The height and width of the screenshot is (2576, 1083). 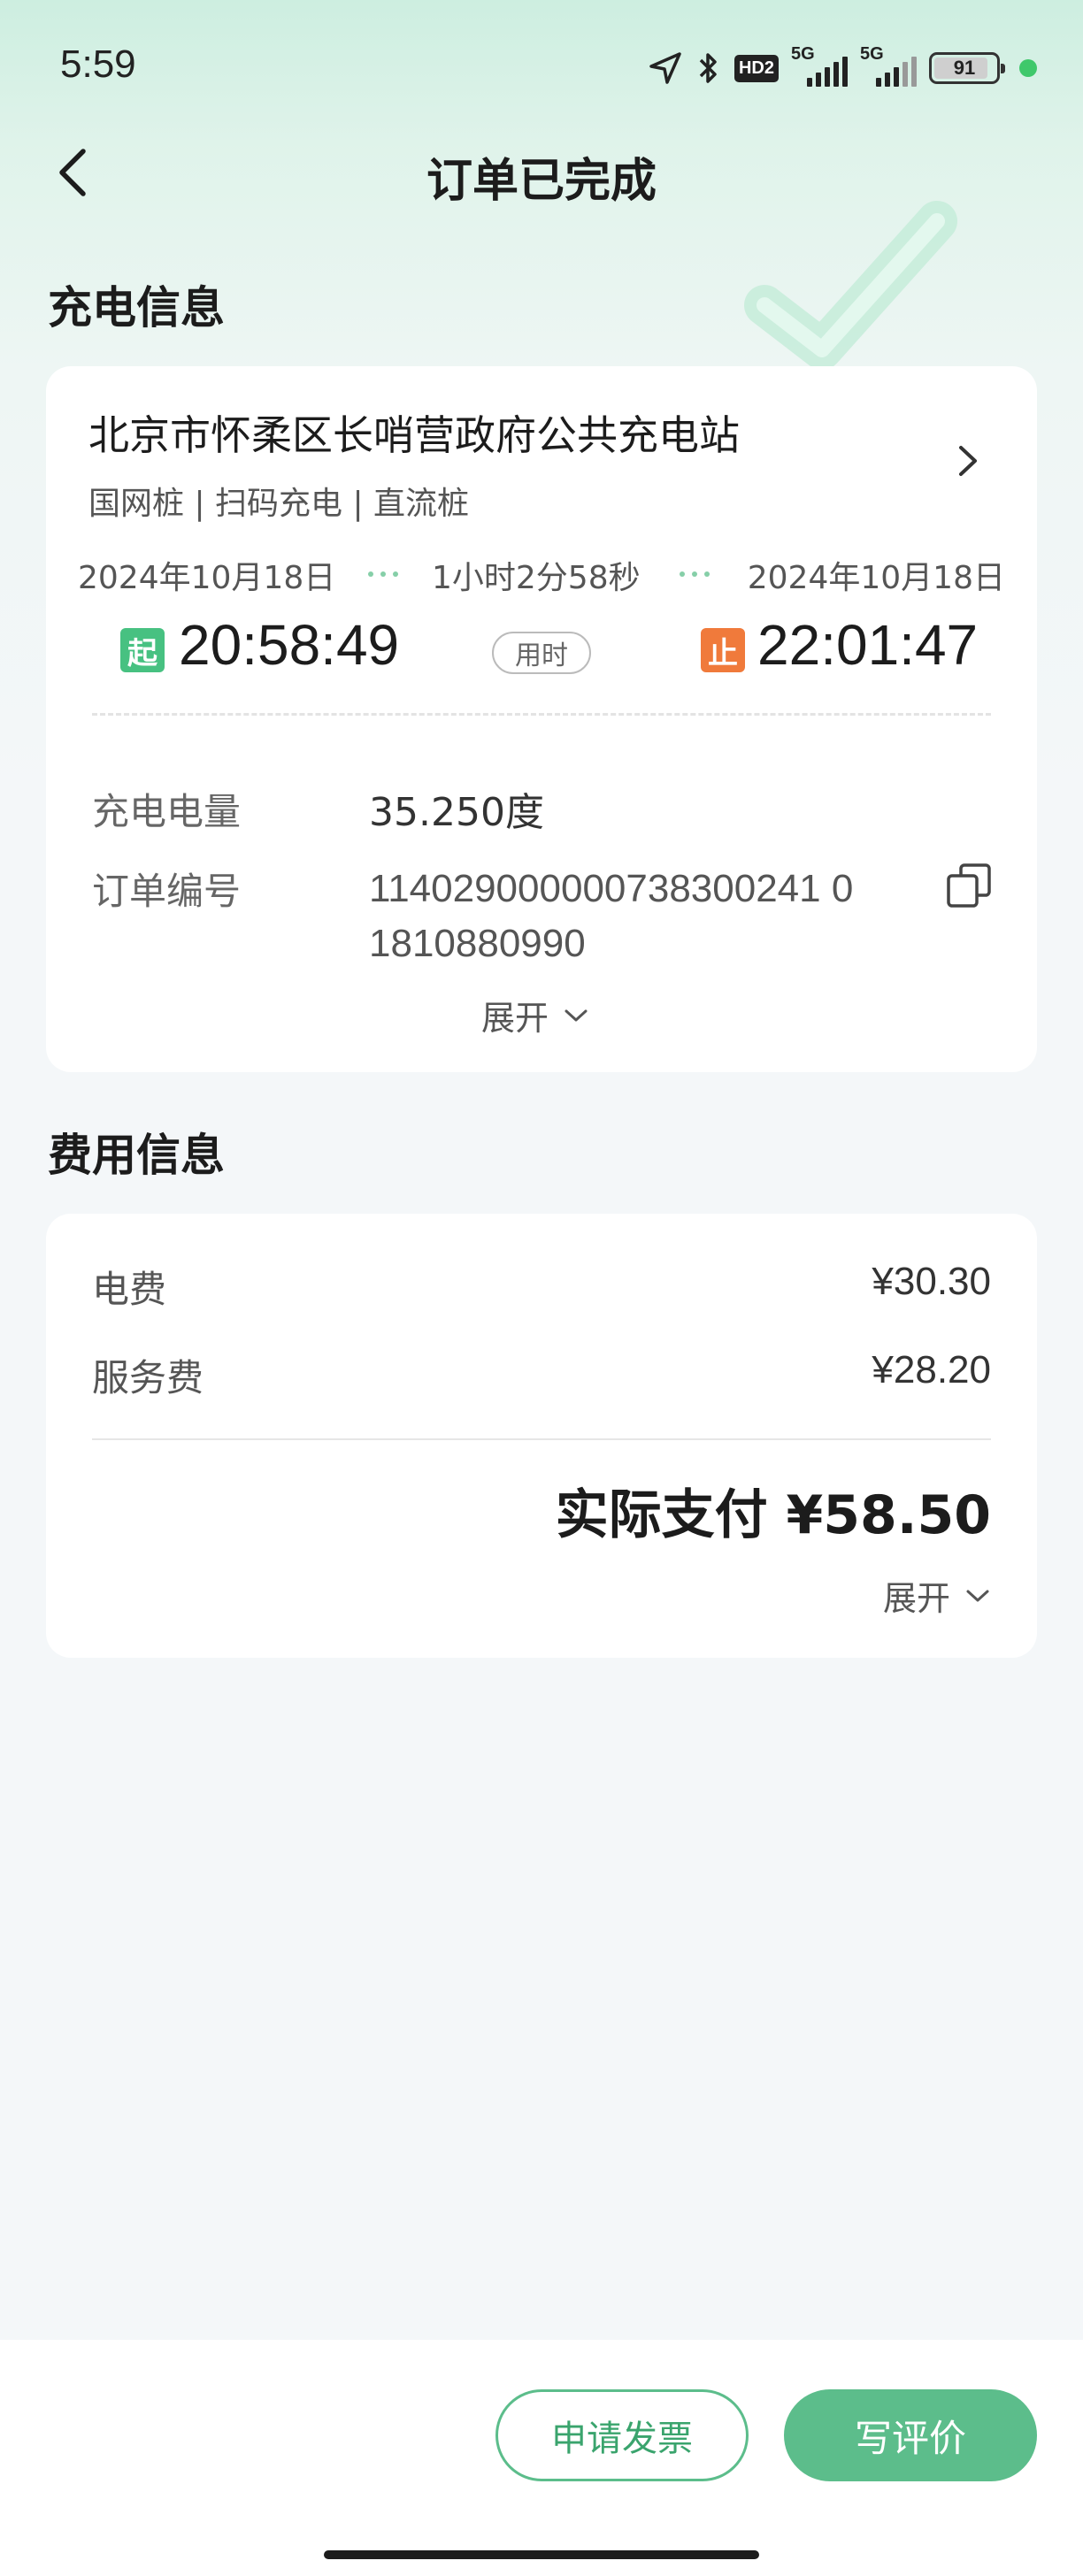 What do you see at coordinates (931, 1281) in the screenshot?
I see `electricity-fee-value: ¥30.30` at bounding box center [931, 1281].